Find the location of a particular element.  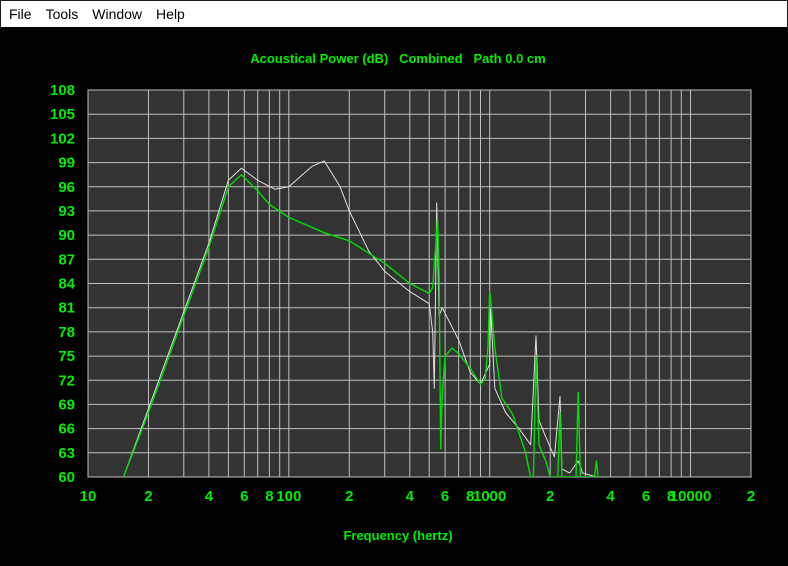

y-tick-label: 60 is located at coordinates (66, 477).